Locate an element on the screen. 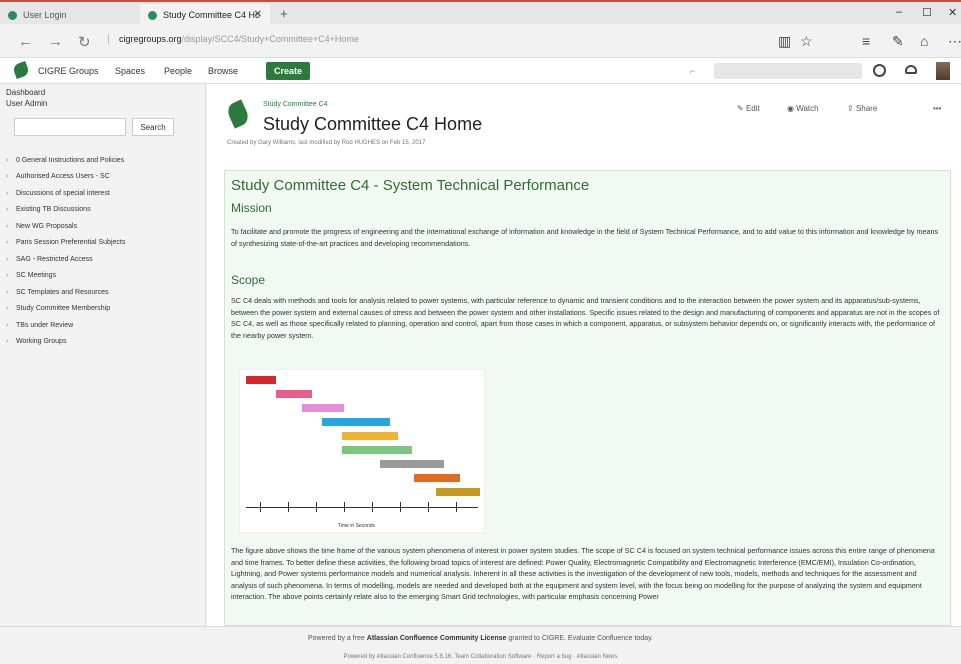  mission-heading: Mission is located at coordinates (251, 208).